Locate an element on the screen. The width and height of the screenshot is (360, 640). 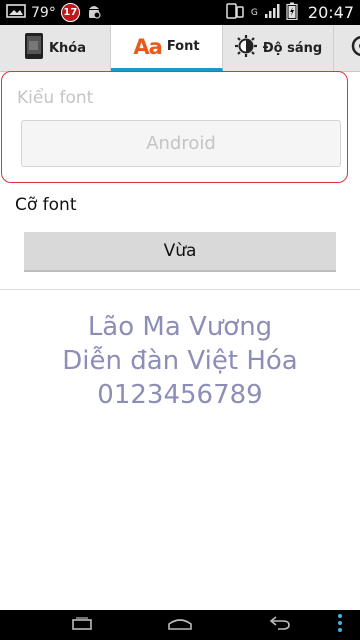
tab-font-label: Font is located at coordinates (183, 46).